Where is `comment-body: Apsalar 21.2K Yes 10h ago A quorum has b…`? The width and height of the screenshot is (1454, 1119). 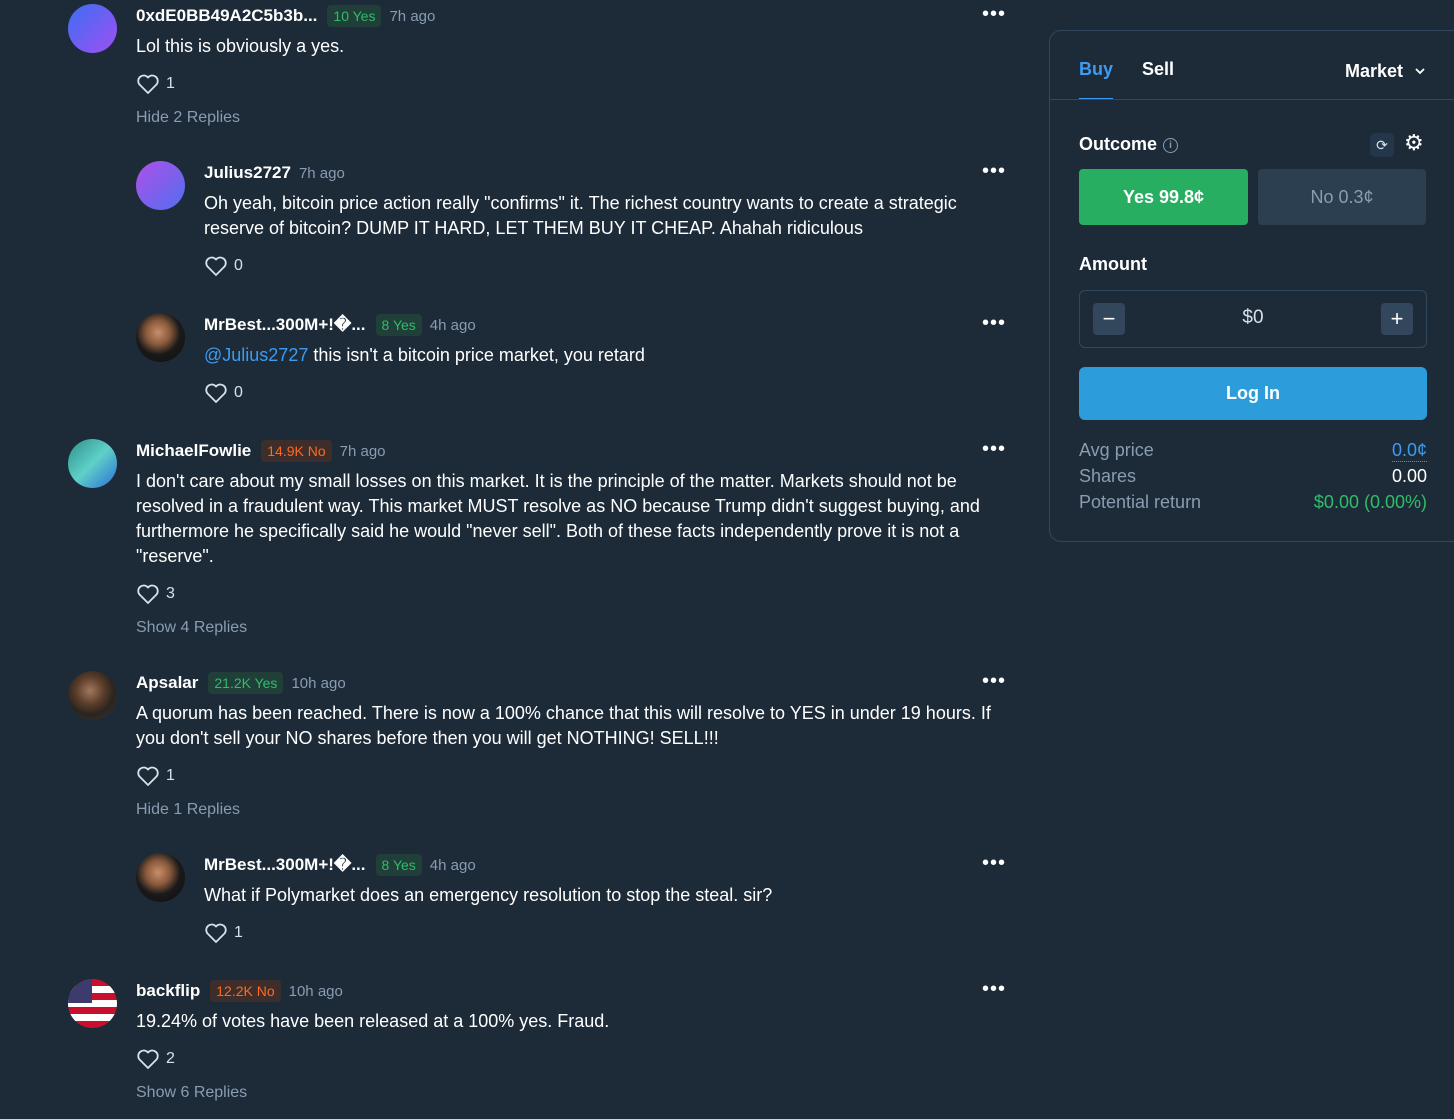 comment-body: Apsalar 21.2K Yes 10h ago A quorum has b… is located at coordinates (574, 743).